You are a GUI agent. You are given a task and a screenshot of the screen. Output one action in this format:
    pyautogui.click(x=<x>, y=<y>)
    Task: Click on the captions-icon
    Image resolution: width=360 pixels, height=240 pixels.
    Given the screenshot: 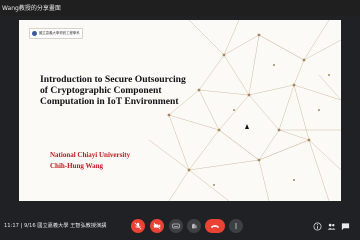 What is the action you would take?
    pyautogui.click(x=176, y=226)
    